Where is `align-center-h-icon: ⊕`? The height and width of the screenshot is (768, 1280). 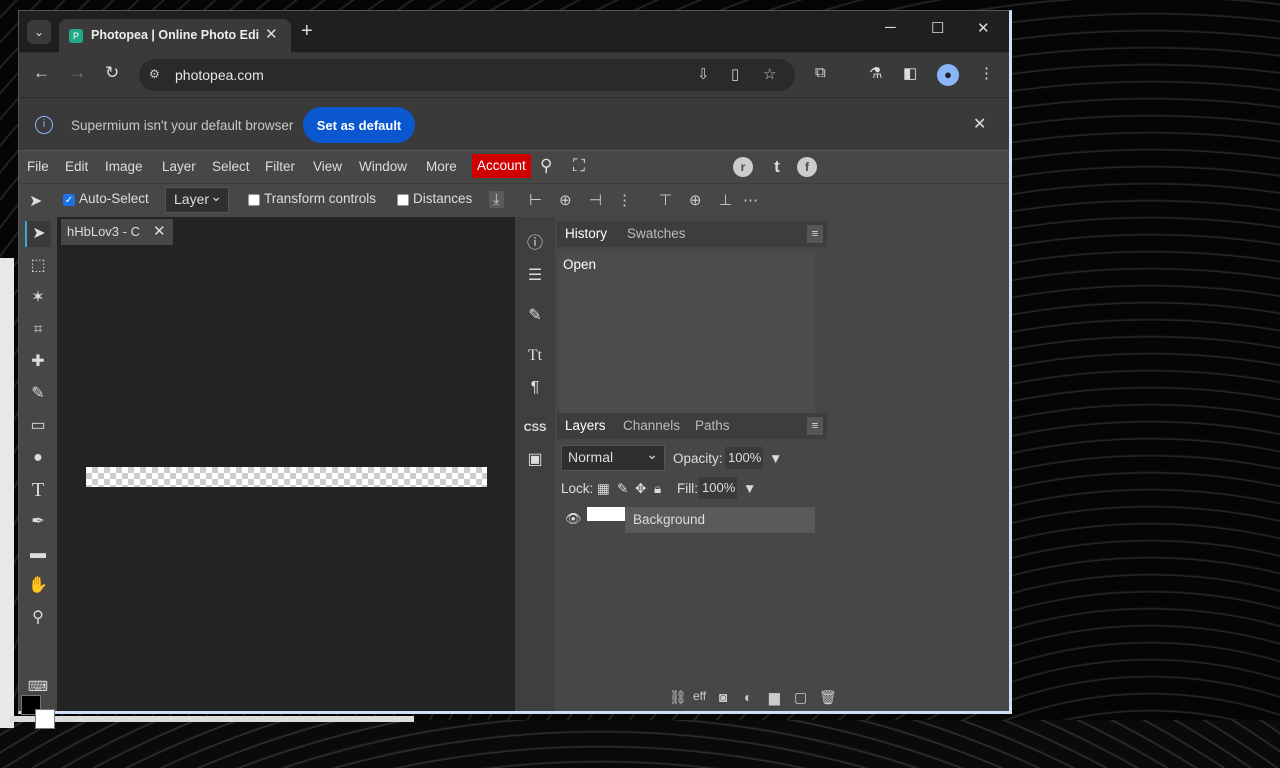
align-center-h-icon: ⊕ is located at coordinates (565, 200).